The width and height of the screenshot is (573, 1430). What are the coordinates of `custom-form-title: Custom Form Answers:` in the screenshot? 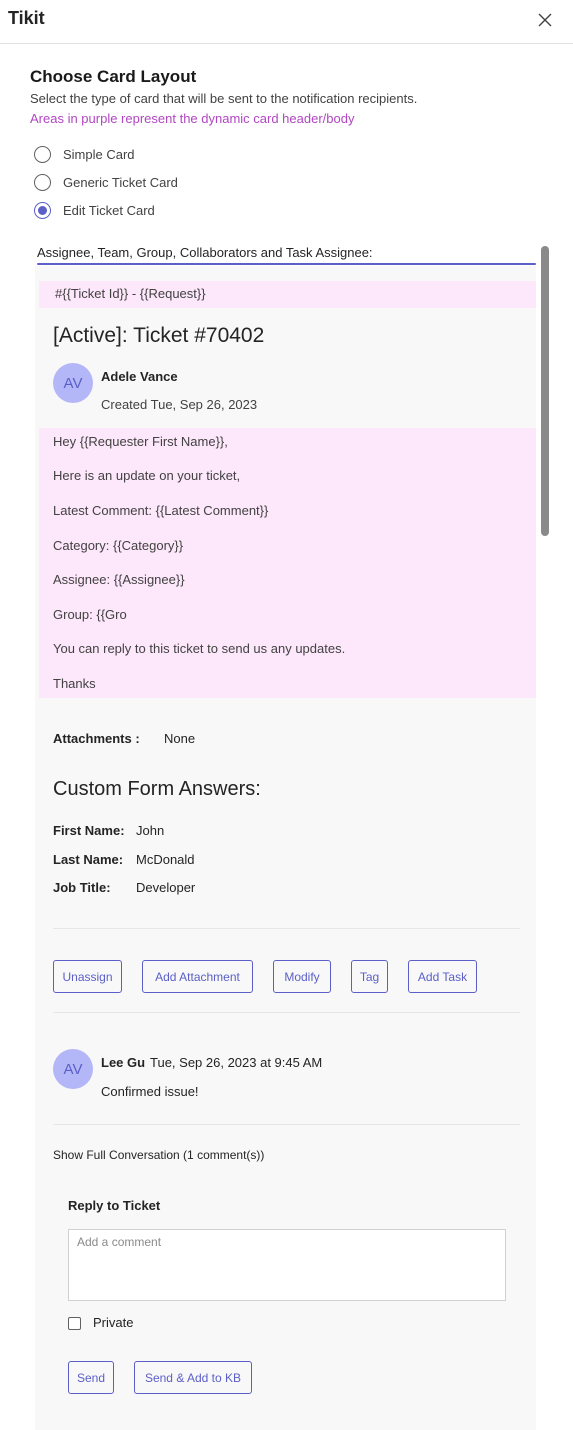 It's located at (157, 789).